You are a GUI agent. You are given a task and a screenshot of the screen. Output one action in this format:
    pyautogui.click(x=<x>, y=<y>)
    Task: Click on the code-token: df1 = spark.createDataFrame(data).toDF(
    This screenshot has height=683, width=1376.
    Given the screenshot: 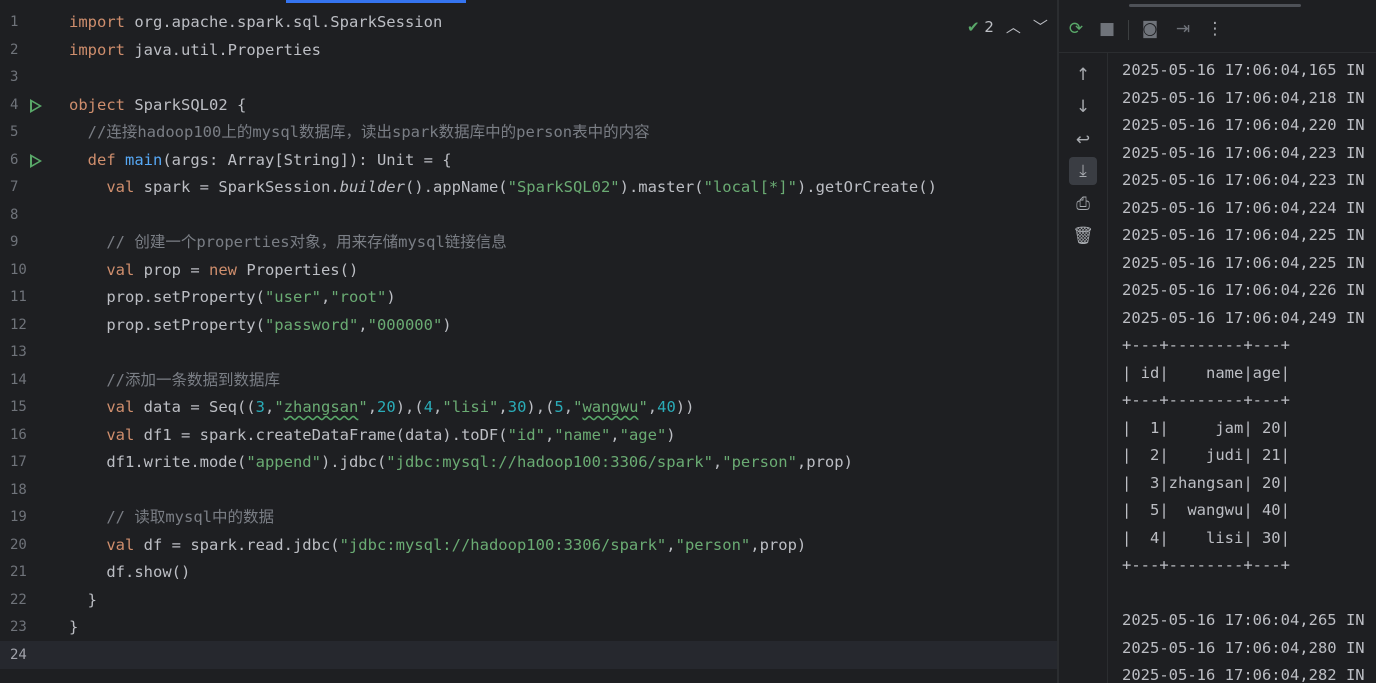 What is the action you would take?
    pyautogui.click(x=321, y=434)
    